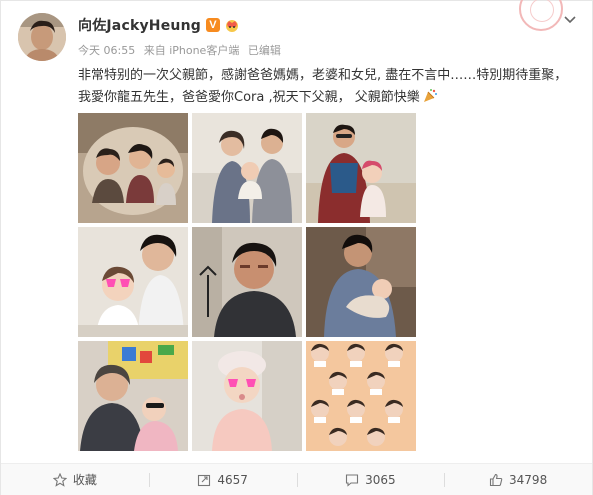  I want to click on comment-button: 3065, so click(370, 479).